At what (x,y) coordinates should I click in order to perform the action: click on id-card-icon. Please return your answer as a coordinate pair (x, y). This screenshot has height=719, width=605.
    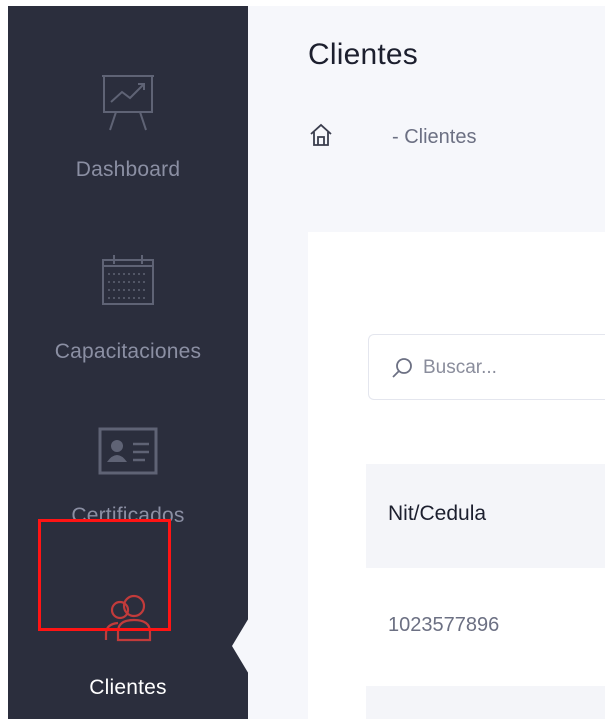
    Looking at the image, I should click on (128, 453).